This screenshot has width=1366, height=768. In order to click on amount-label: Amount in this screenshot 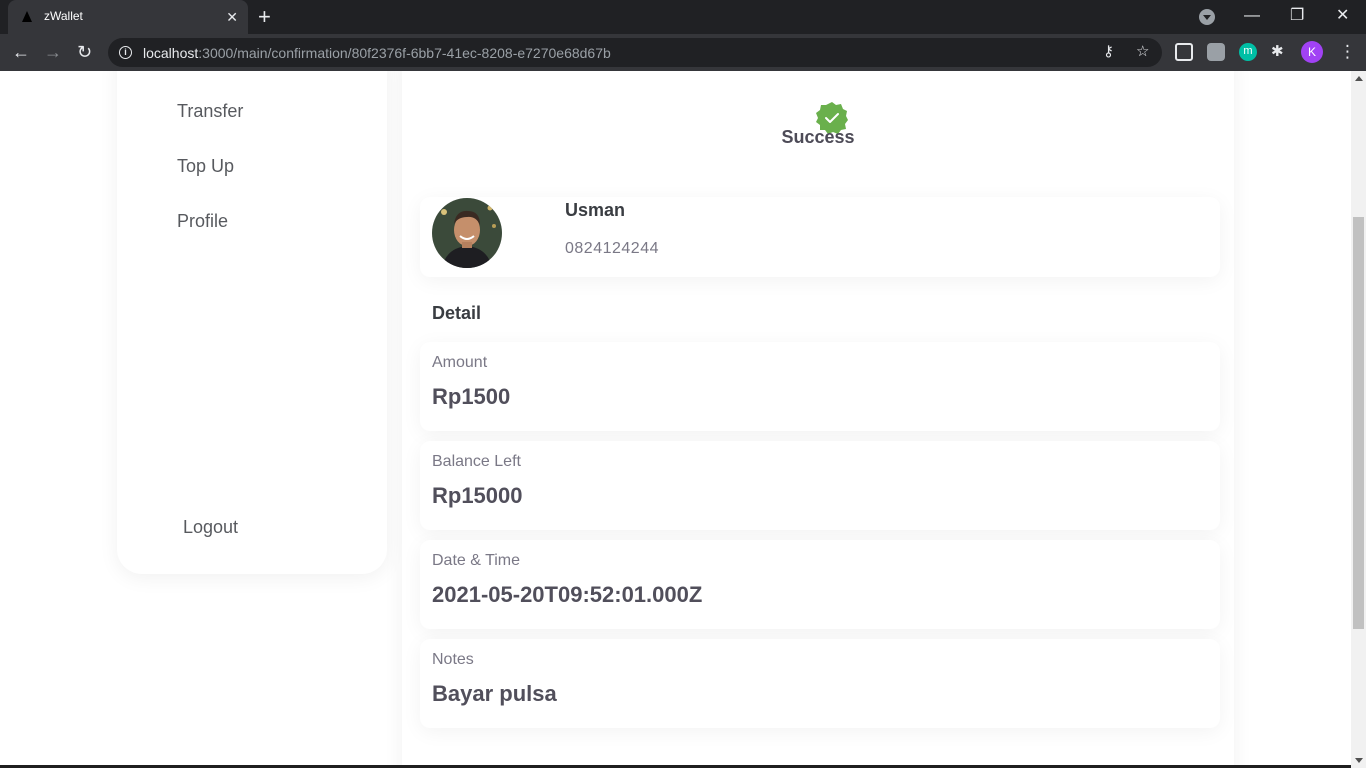, I will do `click(460, 362)`.